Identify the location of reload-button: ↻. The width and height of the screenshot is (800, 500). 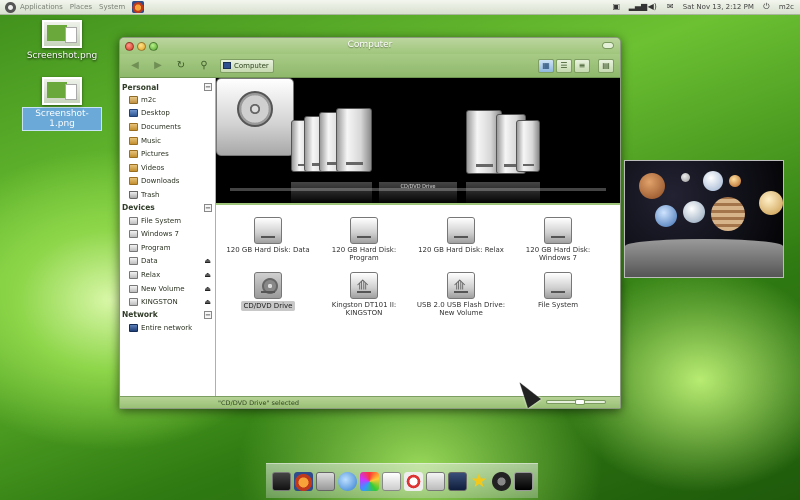
(181, 66).